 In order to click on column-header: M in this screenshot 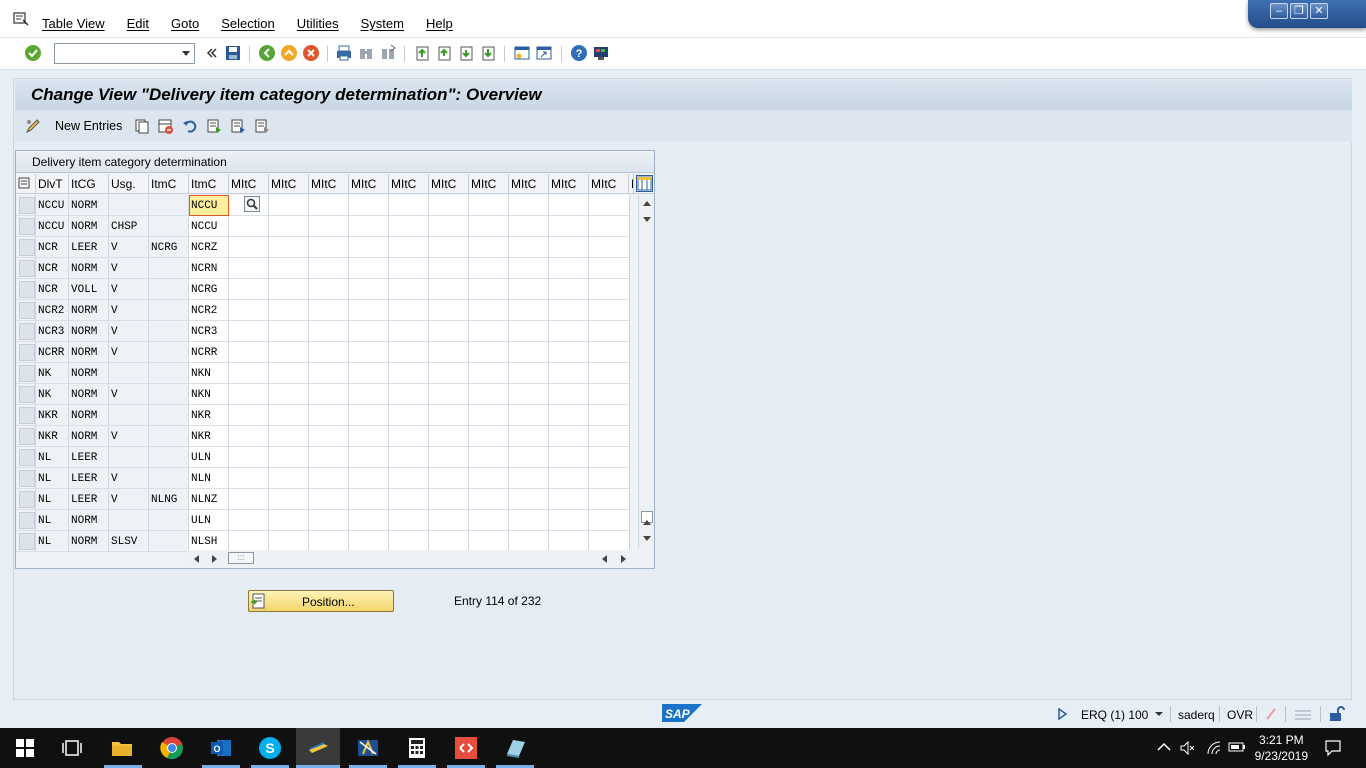, I will do `click(631, 184)`.